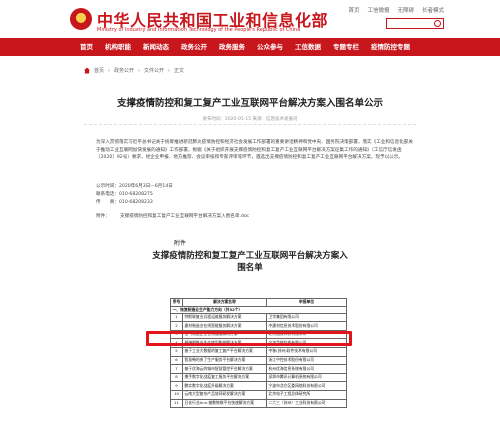 Image resolution: width=500 pixels, height=434 pixels. What do you see at coordinates (224, 369) in the screenshot?
I see `solution-name: 基于优海云的城市智慧管控平台解决方案` at bounding box center [224, 369].